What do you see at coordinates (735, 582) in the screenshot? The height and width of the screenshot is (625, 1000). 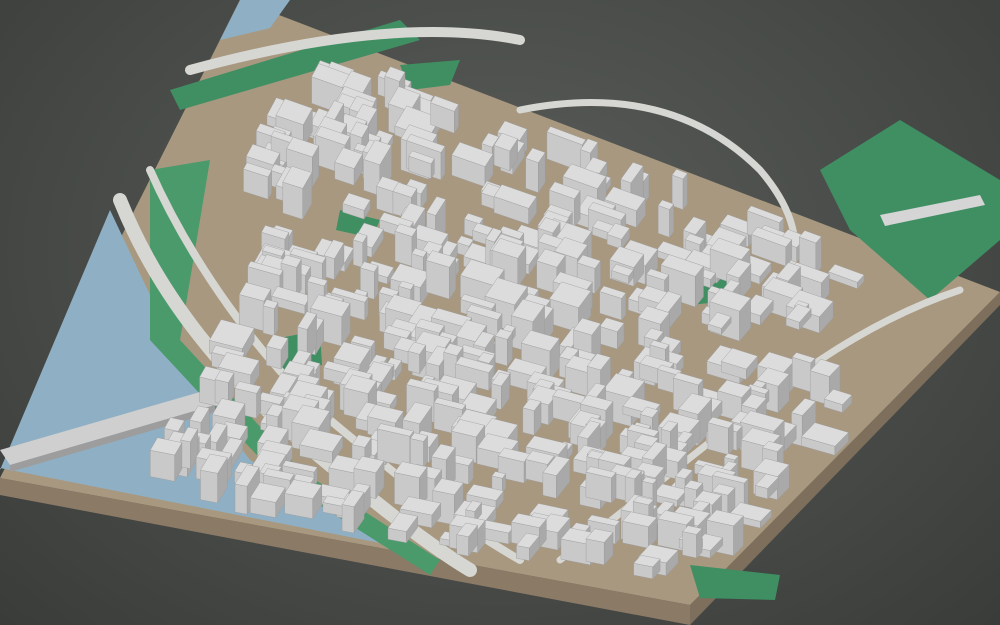 I see `park-south` at bounding box center [735, 582].